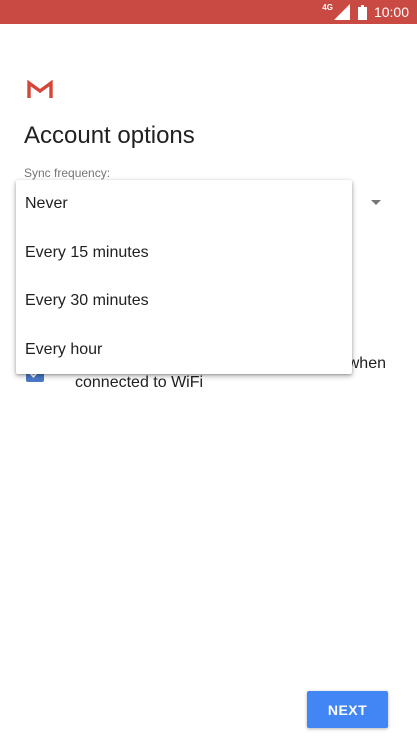 Image resolution: width=417 pixels, height=742 pixels. I want to click on dropdown-arrow-icon, so click(376, 202).